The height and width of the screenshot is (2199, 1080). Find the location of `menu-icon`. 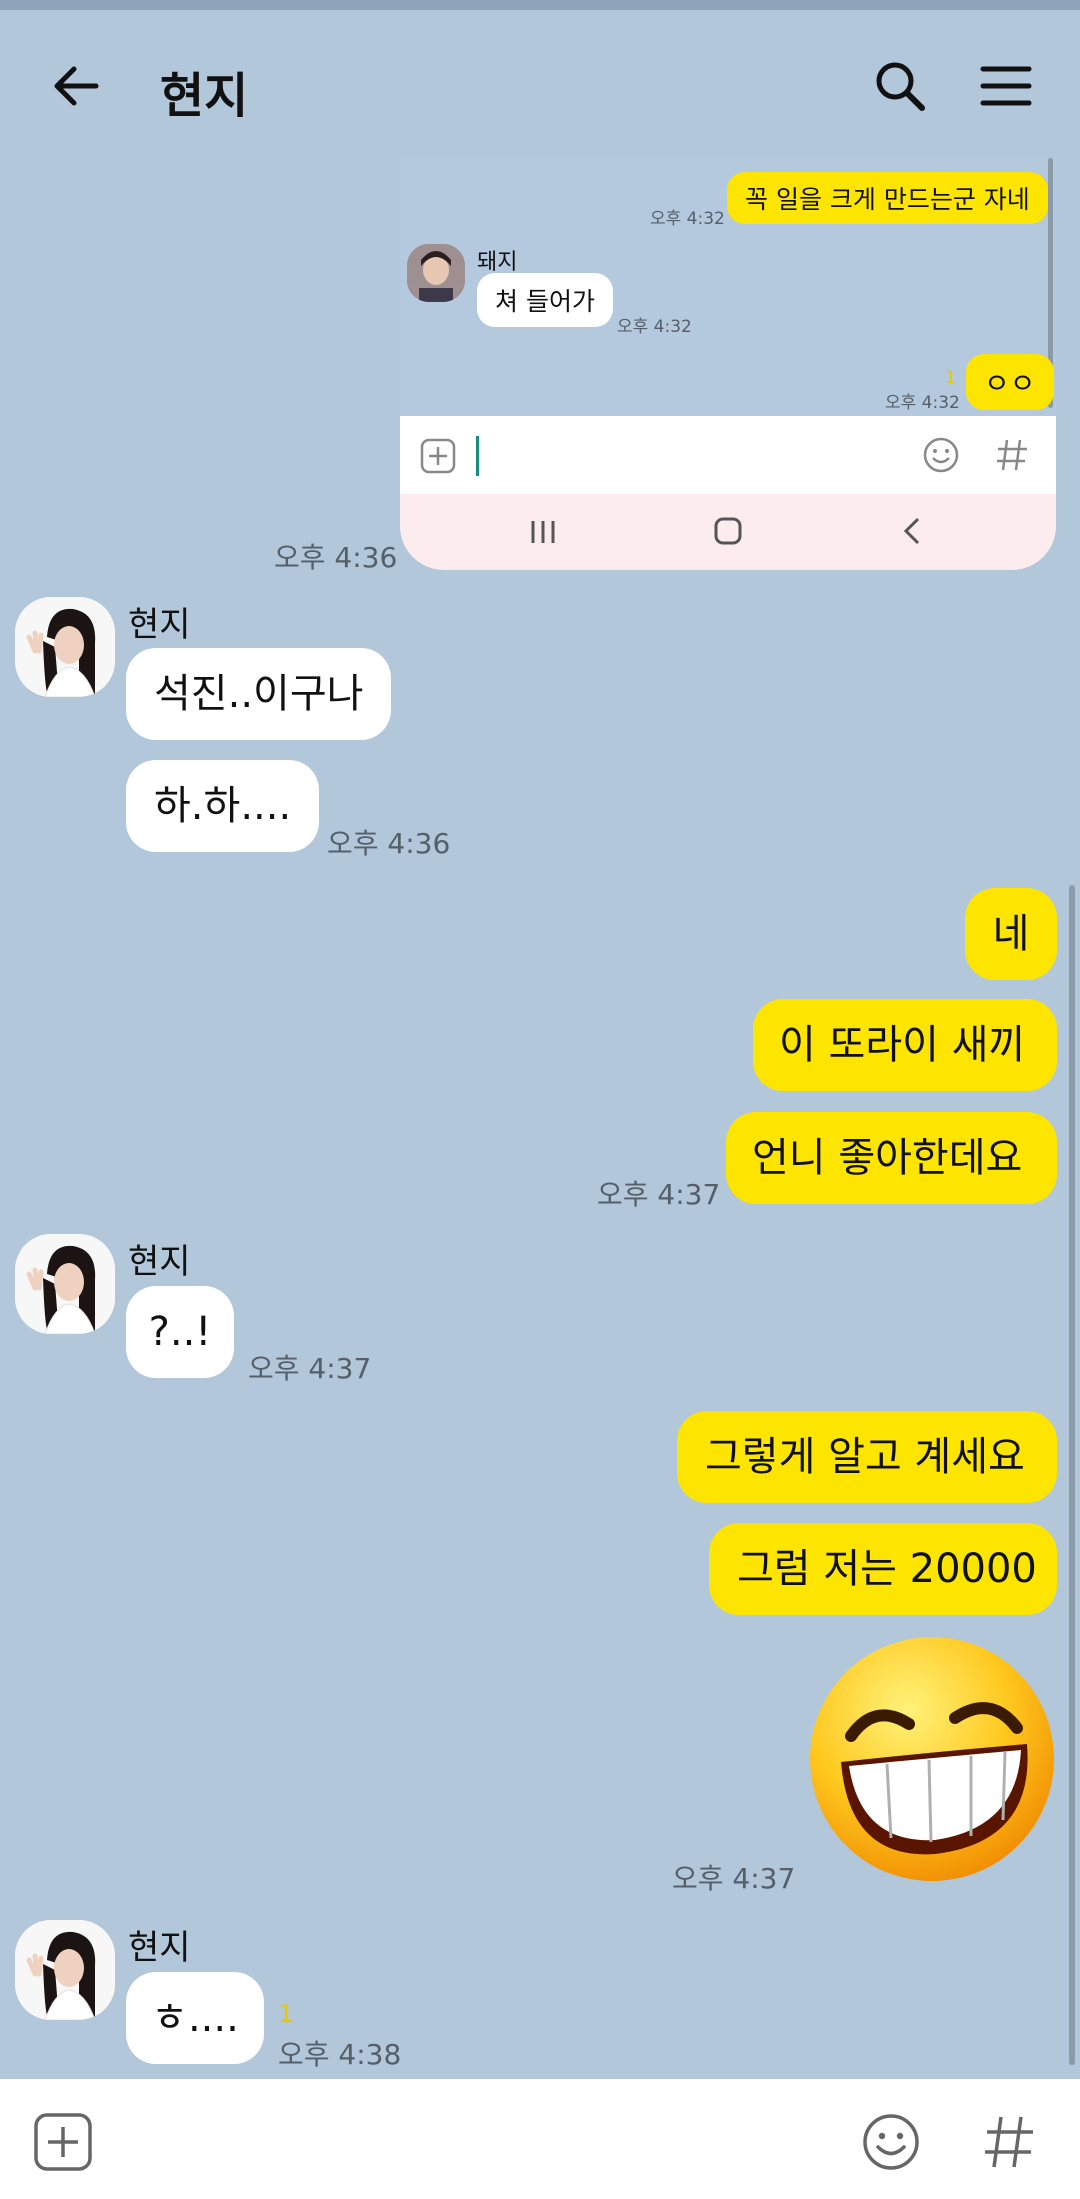

menu-icon is located at coordinates (1006, 86).